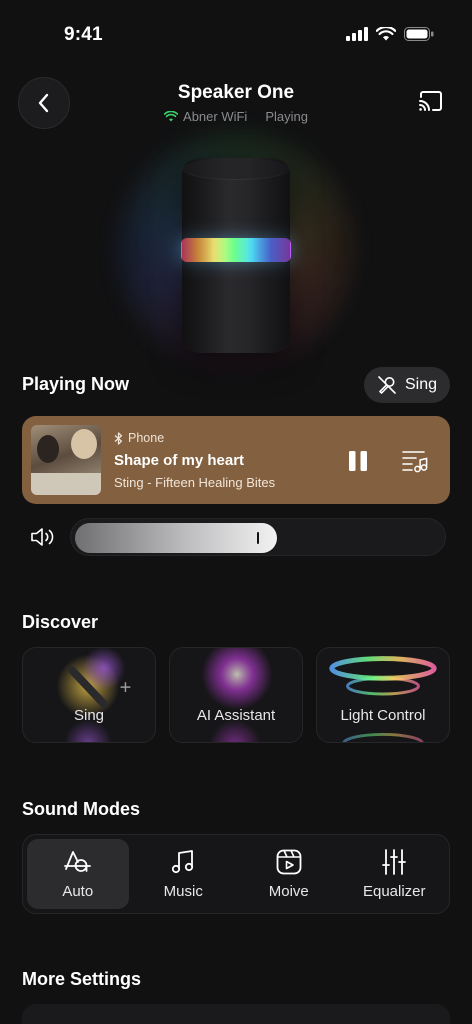  I want to click on discover-ai-assistant-card: AI Assistant, so click(236, 695).